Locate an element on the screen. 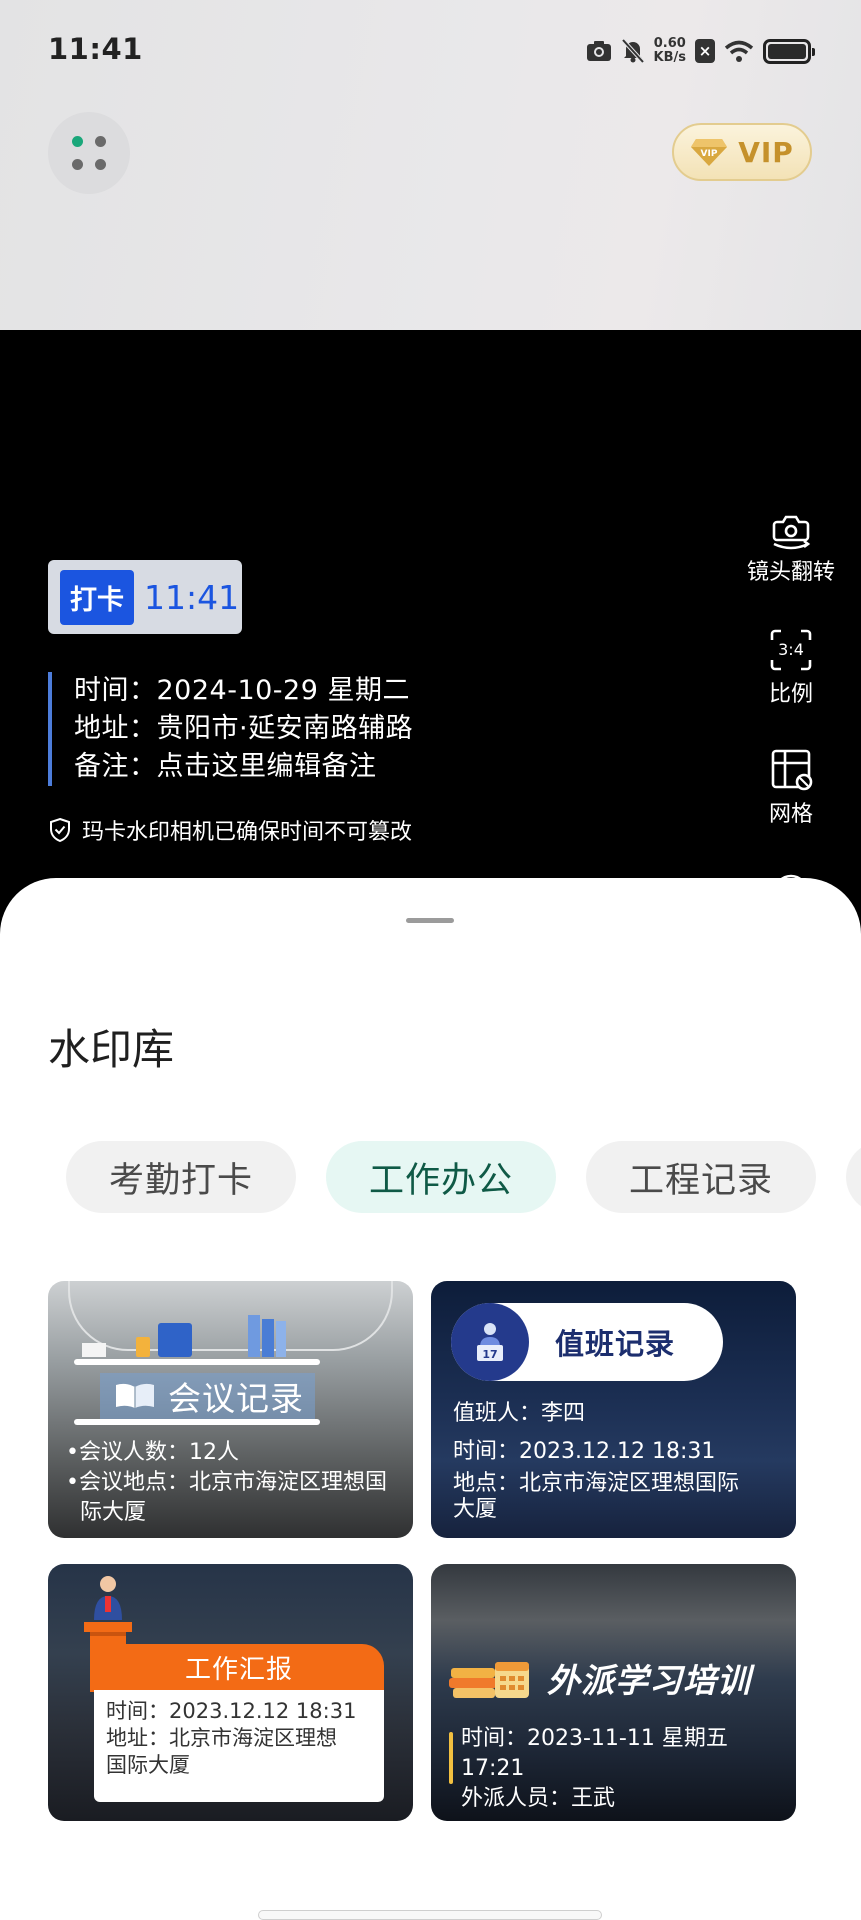 This screenshot has width=861, height=1920. speed-value: 0.60 is located at coordinates (669, 43).